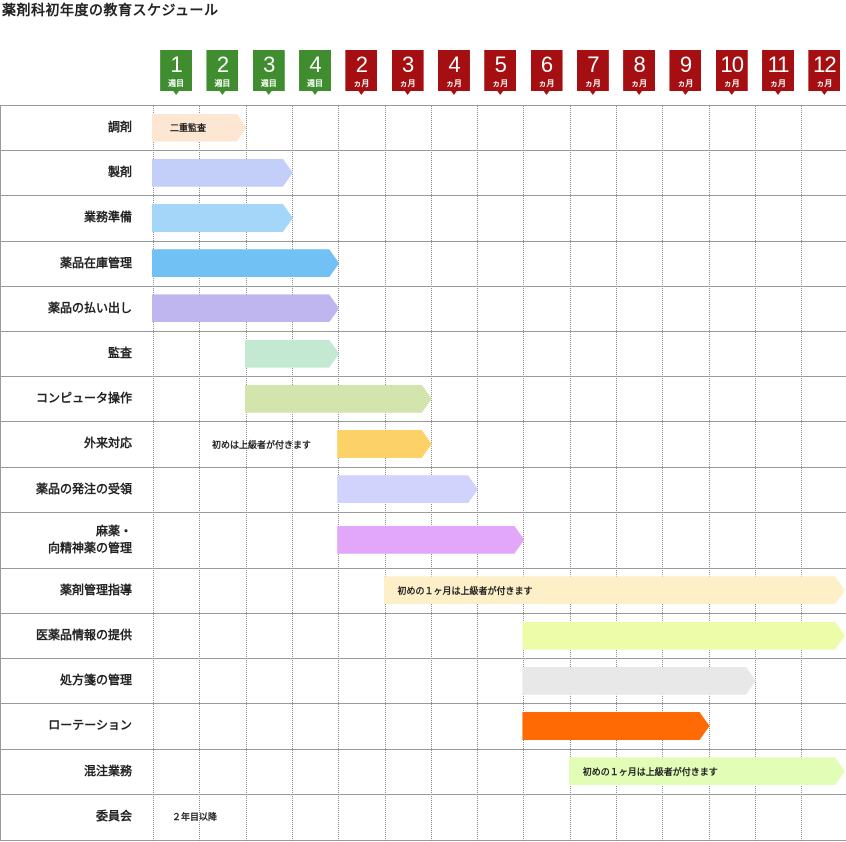  I want to click on row-label: 薬品の発注の受領, so click(66, 489).